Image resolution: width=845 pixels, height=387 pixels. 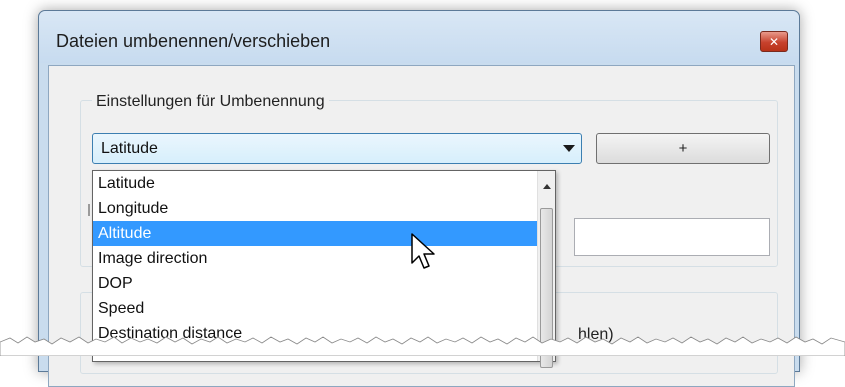 What do you see at coordinates (193, 41) in the screenshot?
I see `window-title: Dateien umbenennen/verschieben` at bounding box center [193, 41].